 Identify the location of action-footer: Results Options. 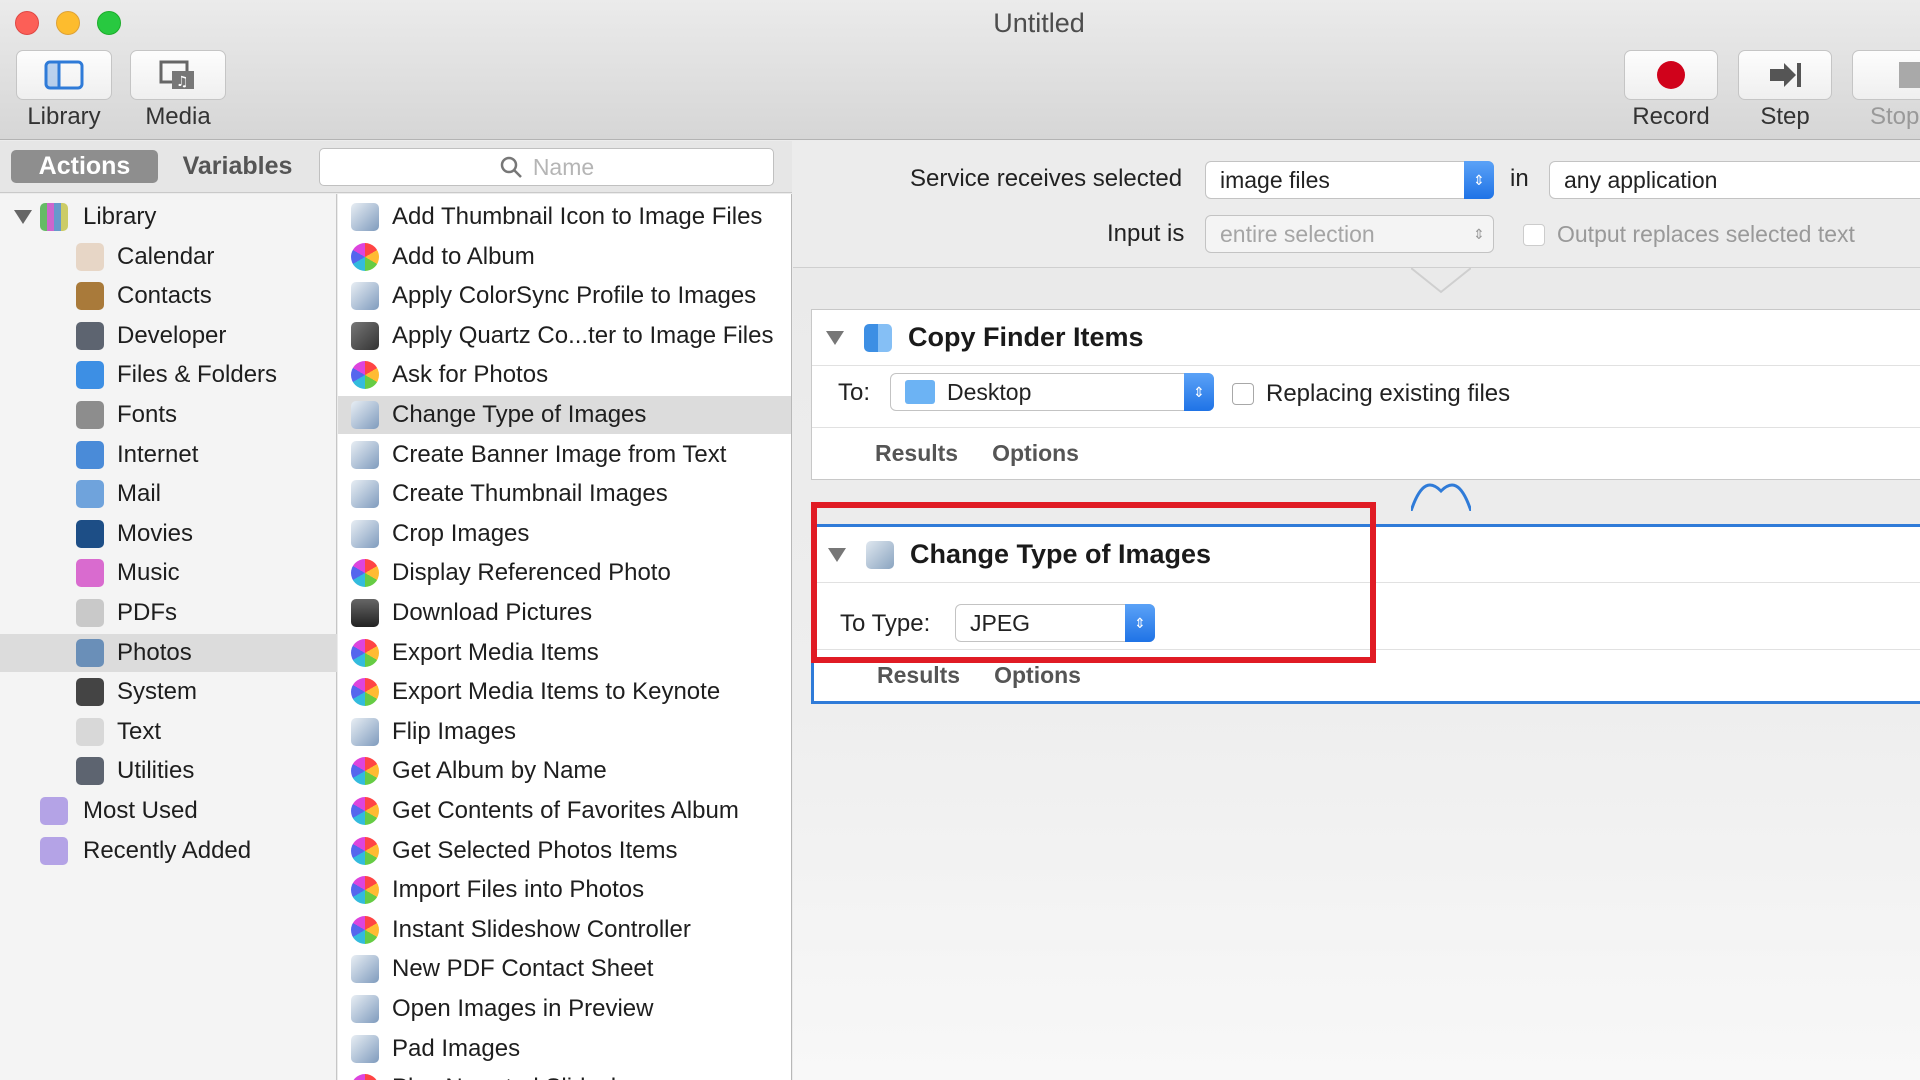
(1366, 453).